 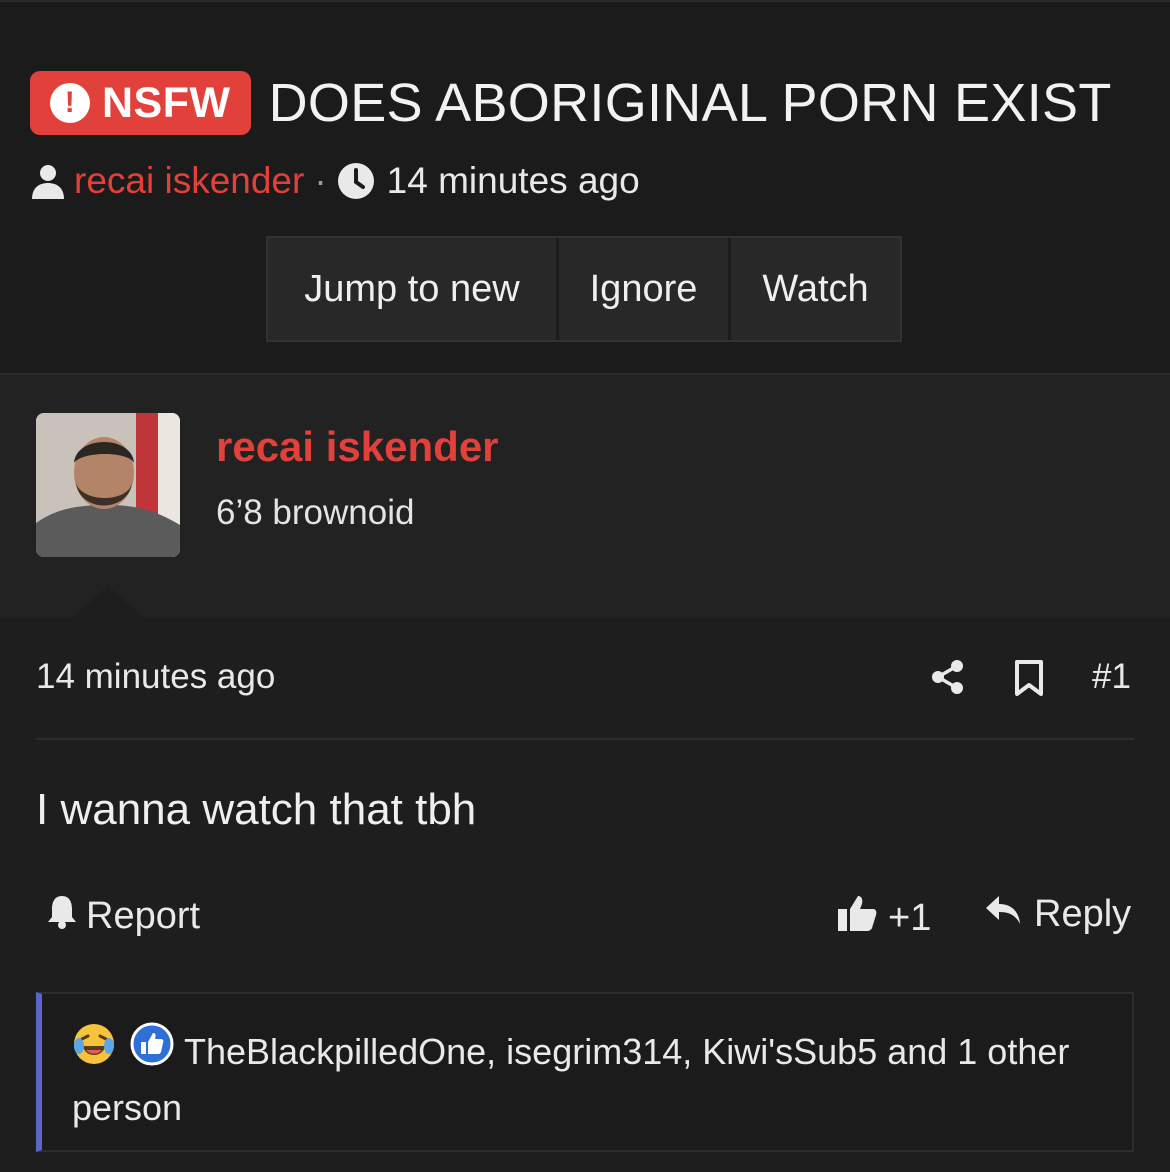 I want to click on reply-label: Reply, so click(x=1083, y=914).